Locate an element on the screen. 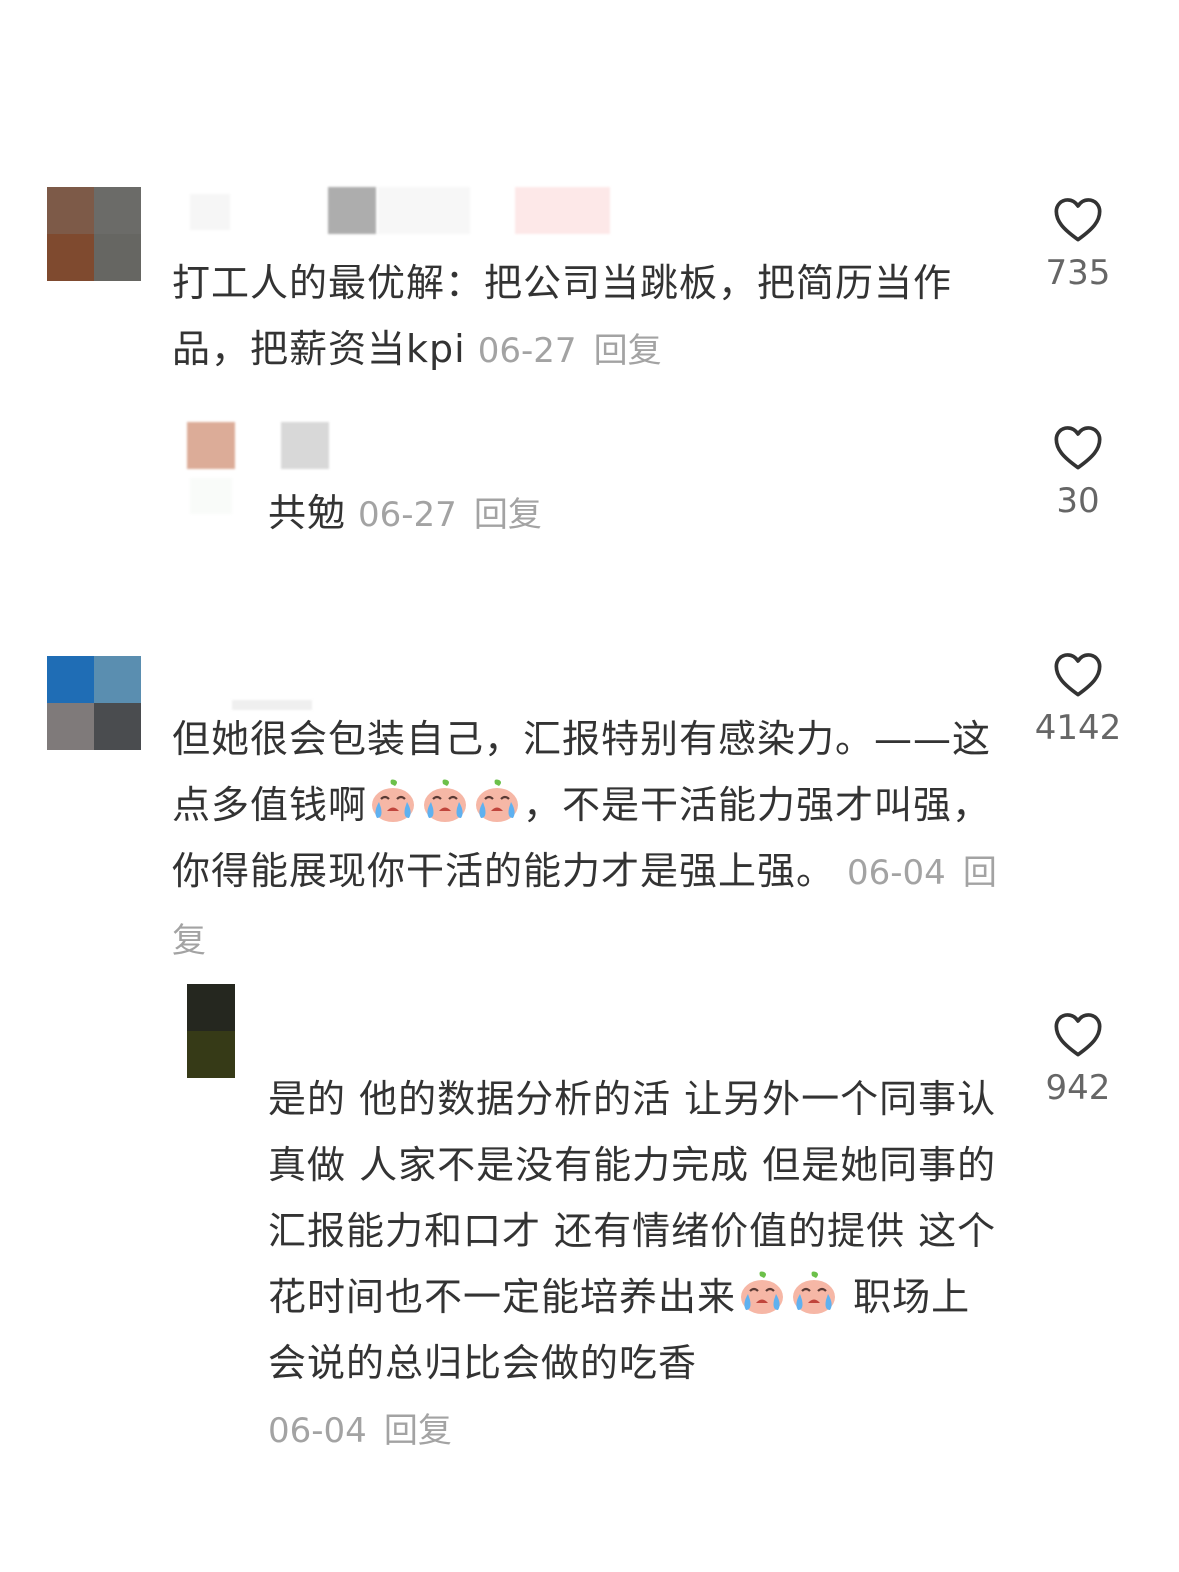  like-count: 942 is located at coordinates (1078, 1088).